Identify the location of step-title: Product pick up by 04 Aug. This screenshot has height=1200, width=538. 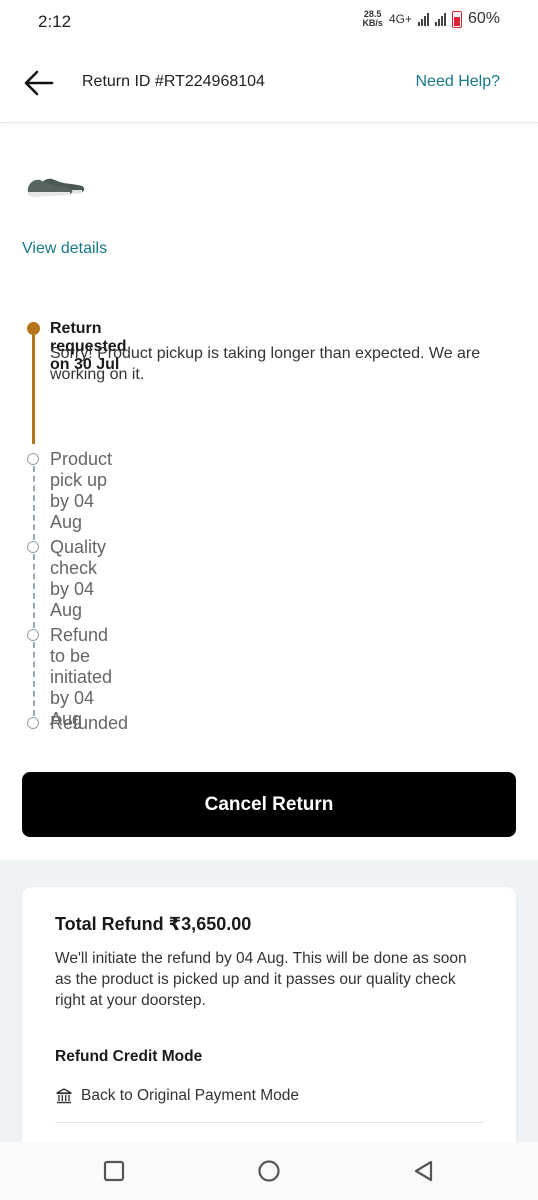
(81, 490).